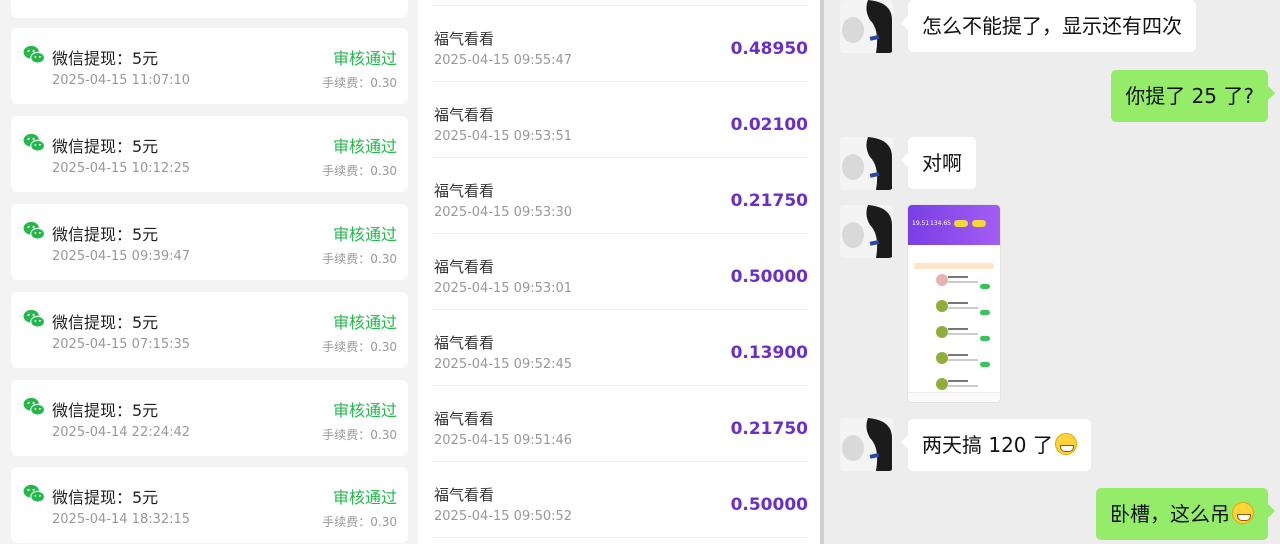  What do you see at coordinates (1243, 513) in the screenshot?
I see `thinking-face-emoji` at bounding box center [1243, 513].